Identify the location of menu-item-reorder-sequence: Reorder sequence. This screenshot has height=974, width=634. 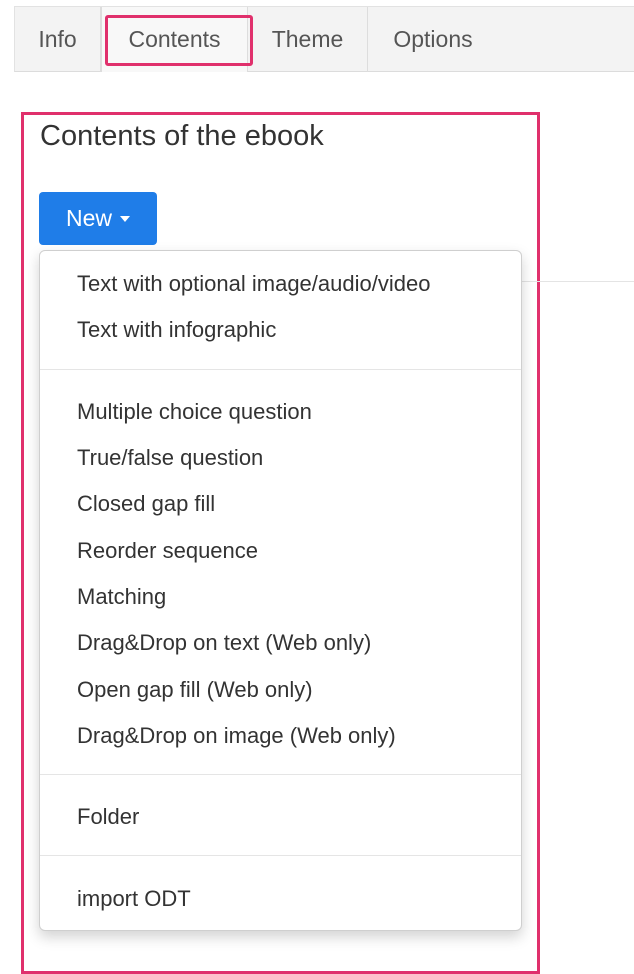
(167, 551).